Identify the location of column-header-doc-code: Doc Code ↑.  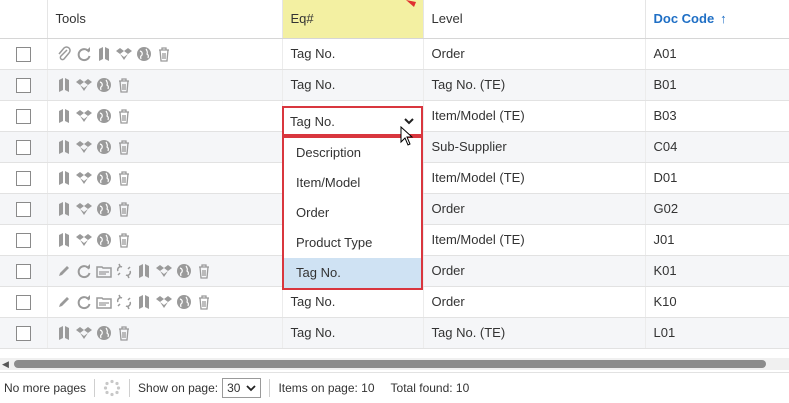
(717, 19).